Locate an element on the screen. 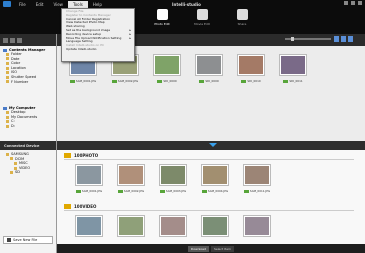 The image size is (365, 253). thumbnail: SAM_0001.JPG is located at coordinates (89, 178).